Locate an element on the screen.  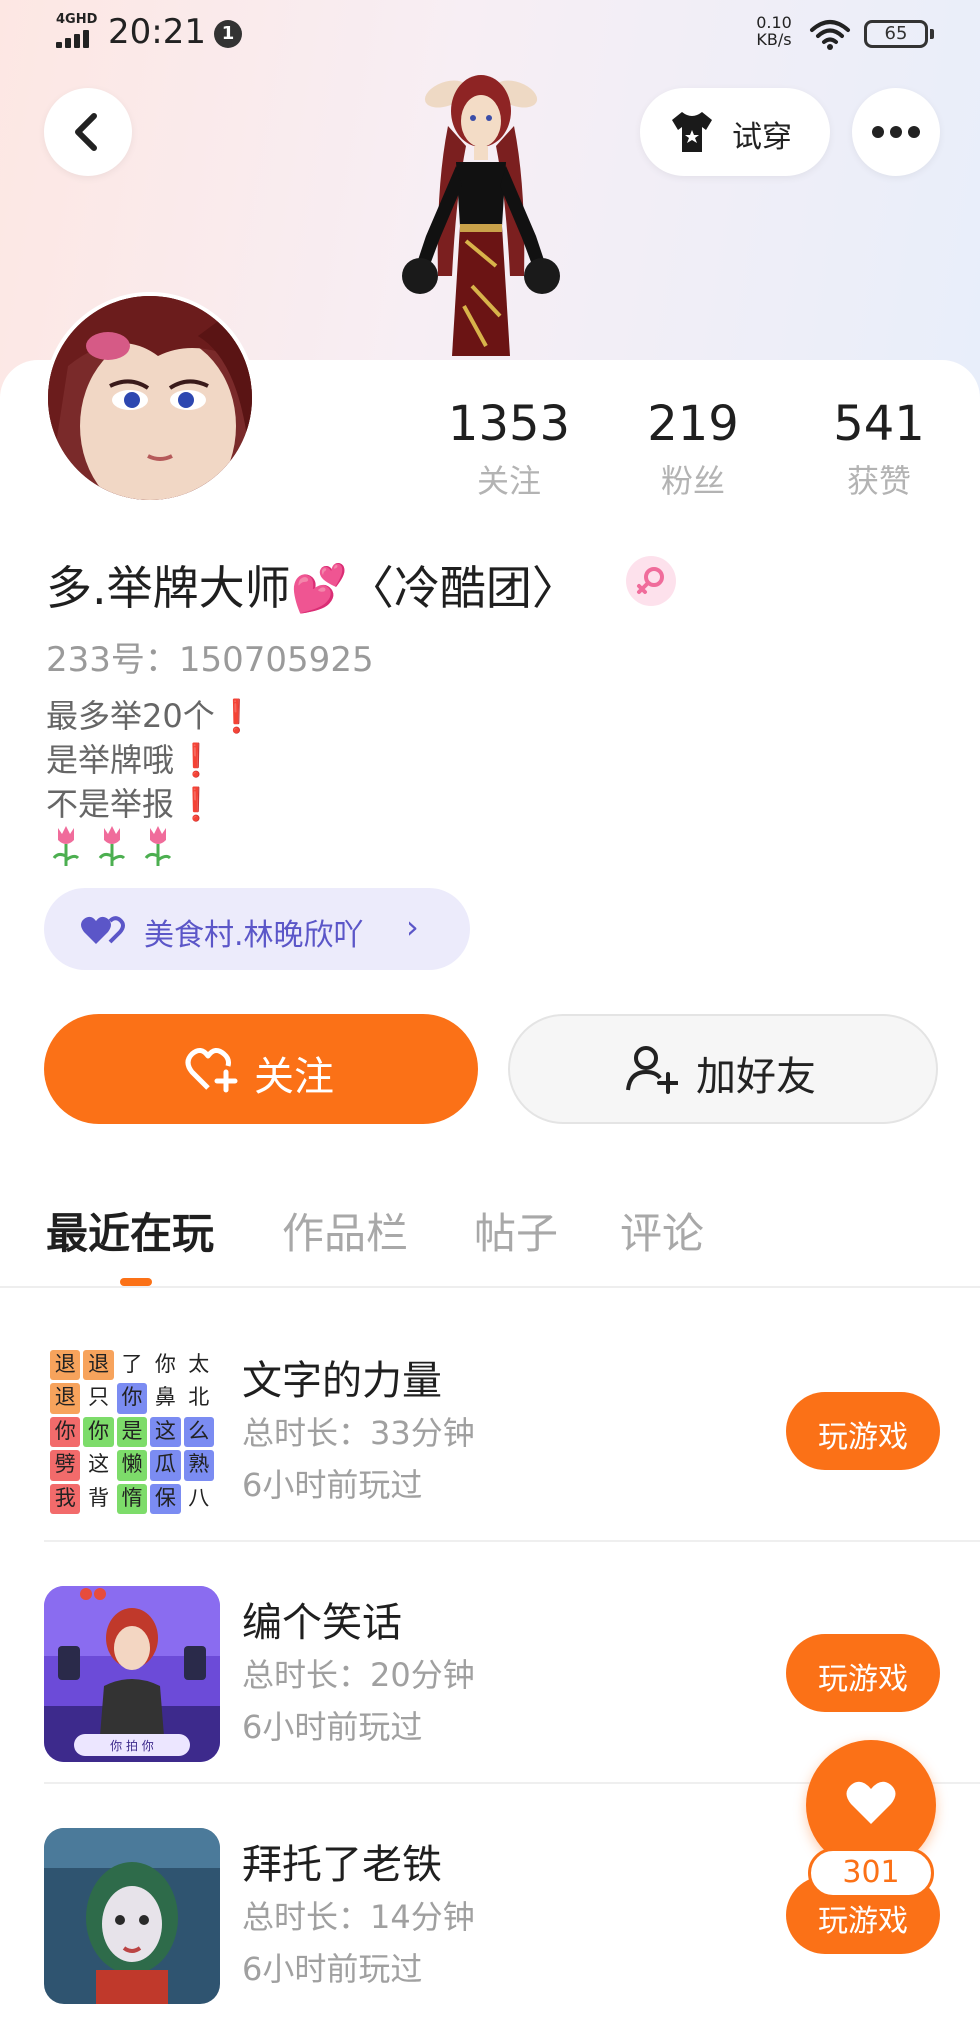
word-grid-cell: 鼻 is located at coordinates (165, 1397).